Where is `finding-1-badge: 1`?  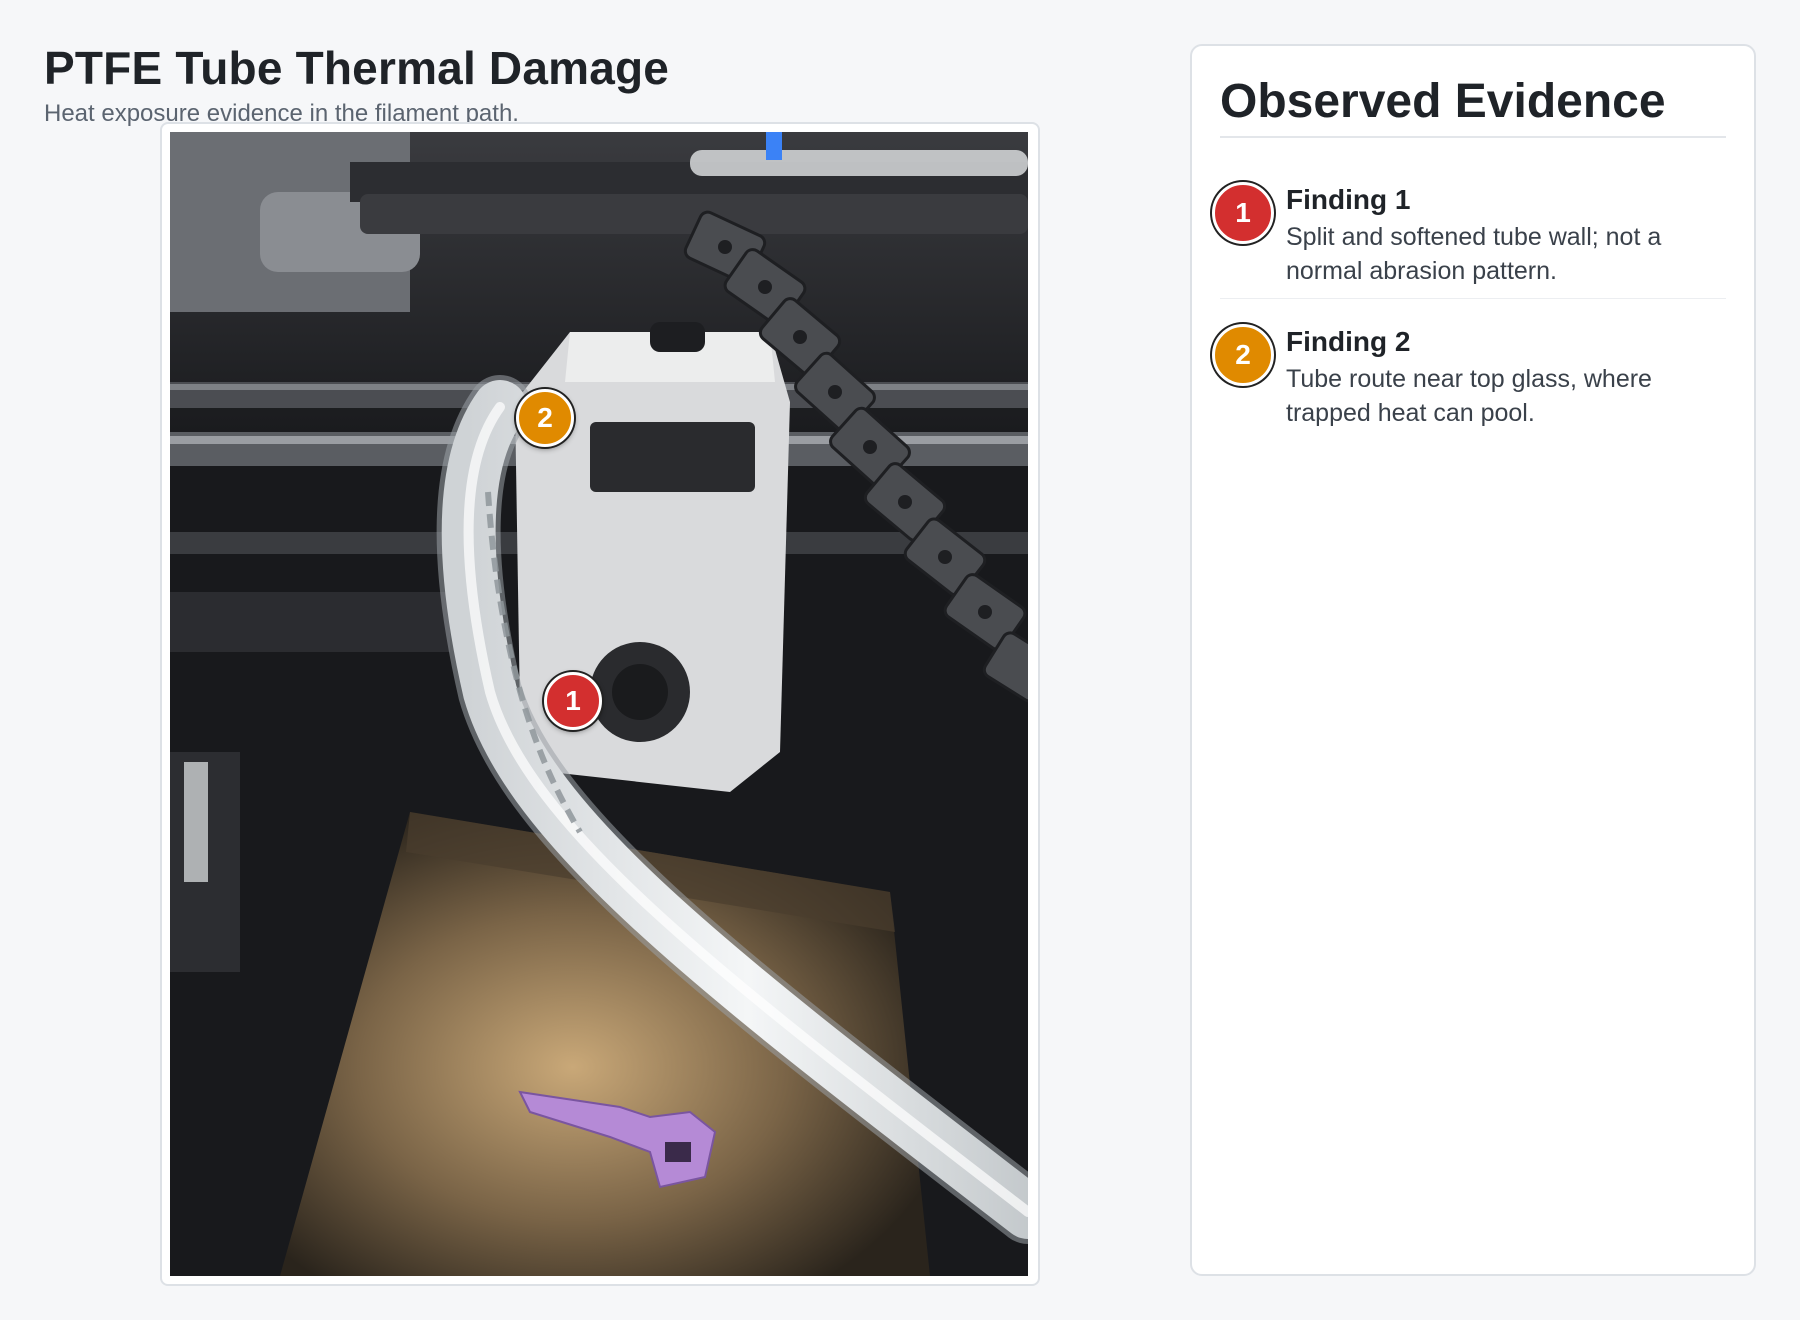 finding-1-badge: 1 is located at coordinates (1243, 213).